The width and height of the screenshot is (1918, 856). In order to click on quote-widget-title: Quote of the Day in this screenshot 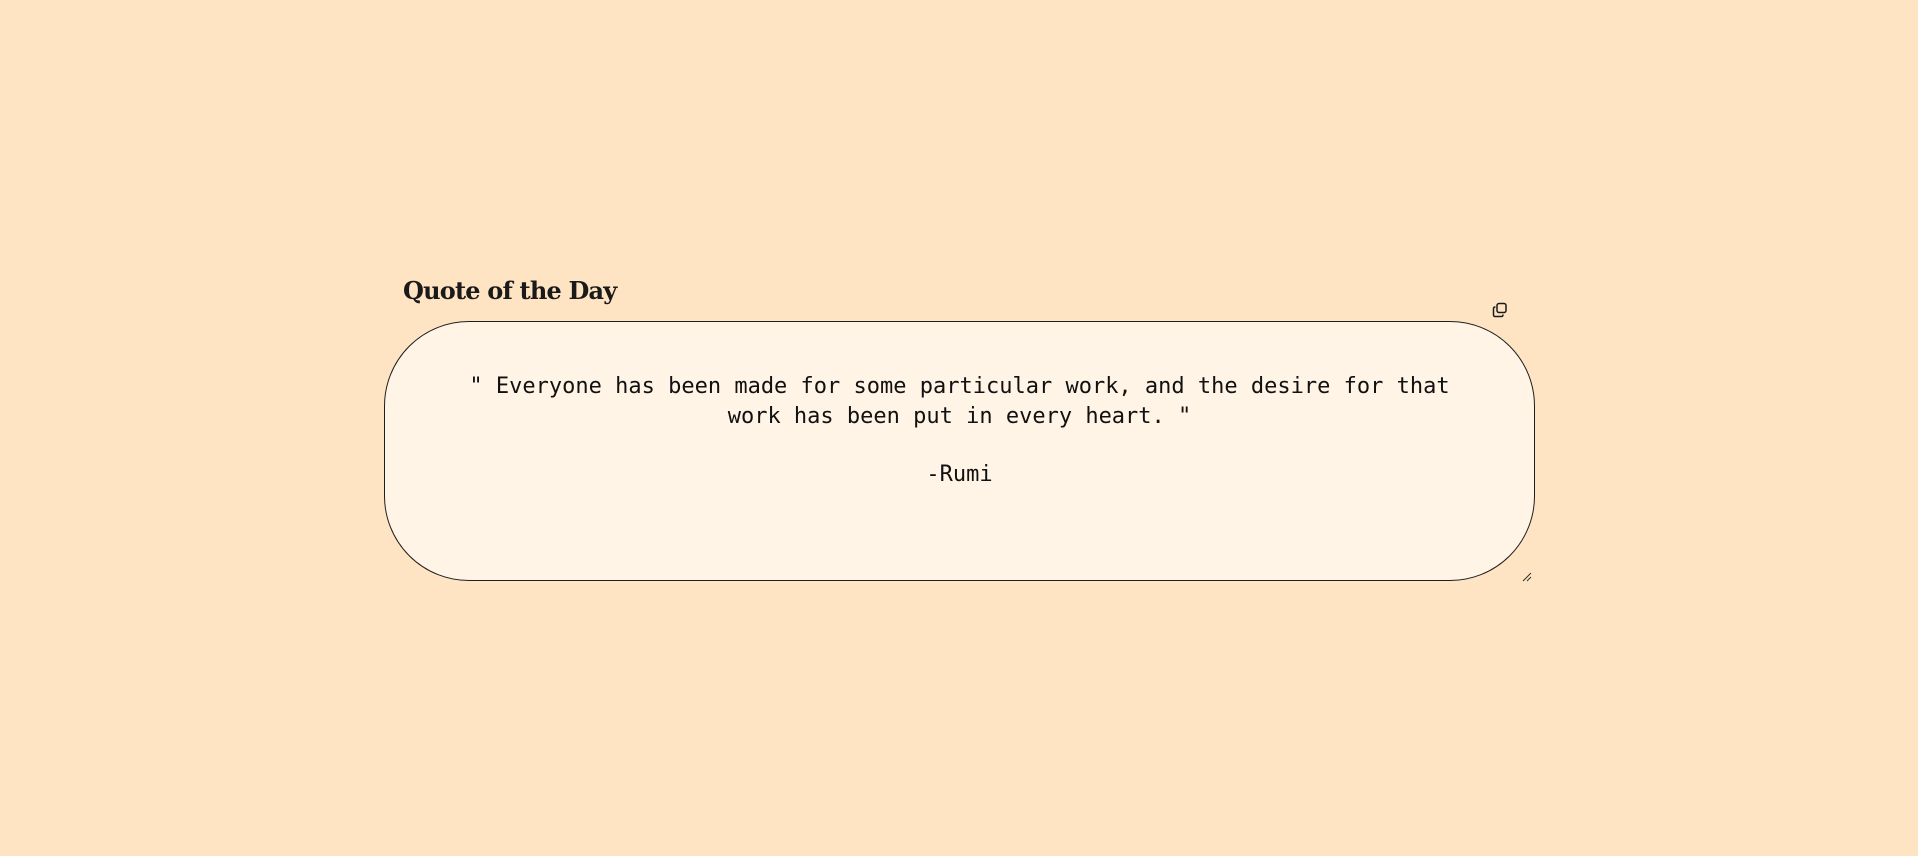, I will do `click(510, 290)`.